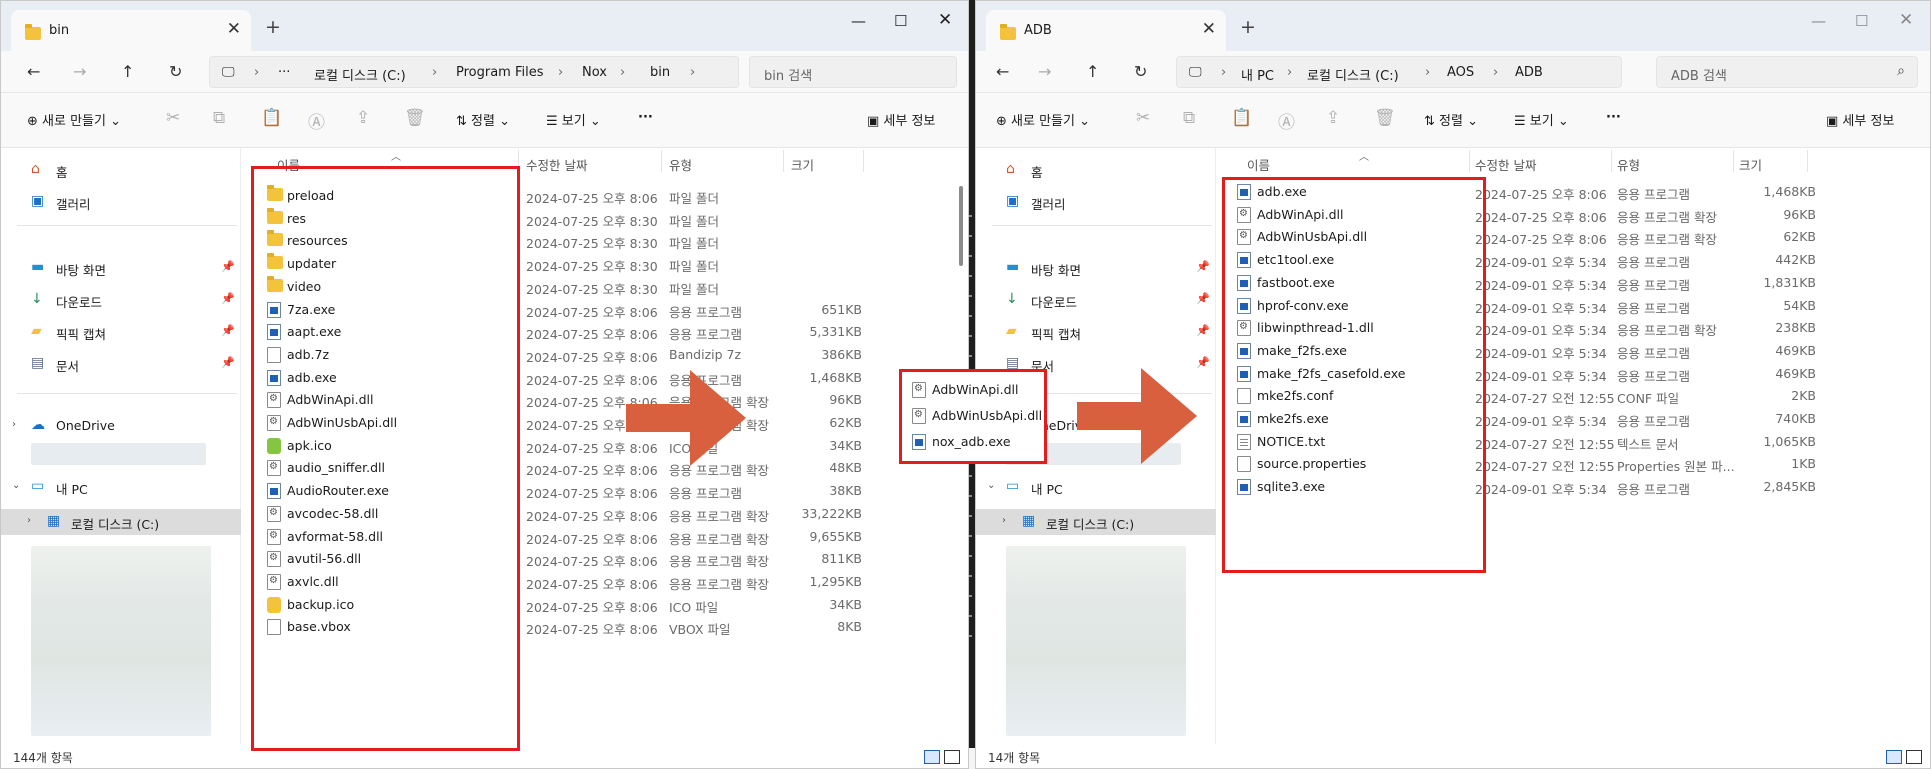  Describe the element at coordinates (500, 72) in the screenshot. I see `breadcrumb-item: Program Files` at that location.